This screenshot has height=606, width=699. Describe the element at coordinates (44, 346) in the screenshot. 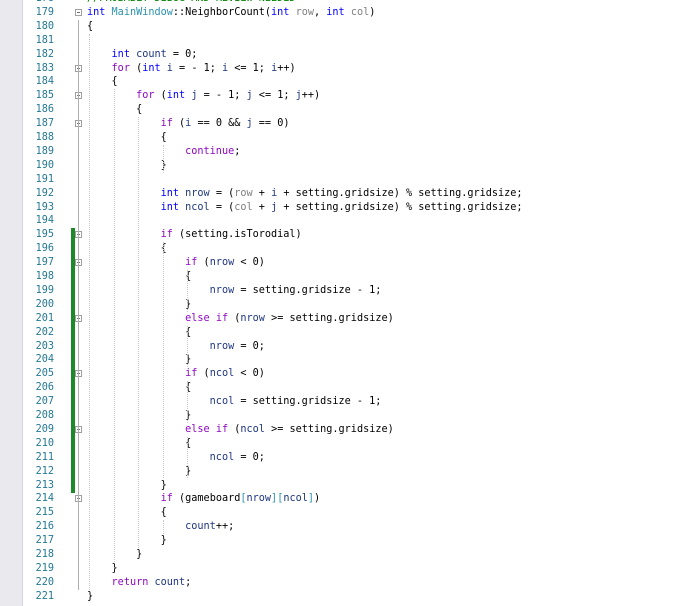

I see `line-number: 203` at that location.